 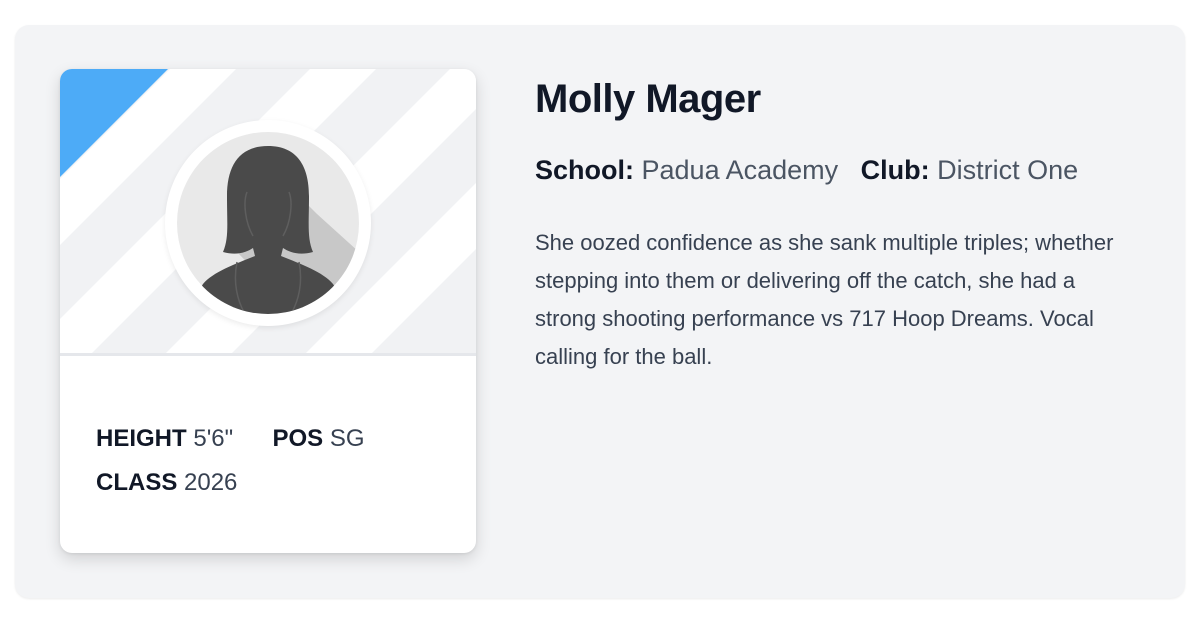 I want to click on height-value: 5'6", so click(x=213, y=438).